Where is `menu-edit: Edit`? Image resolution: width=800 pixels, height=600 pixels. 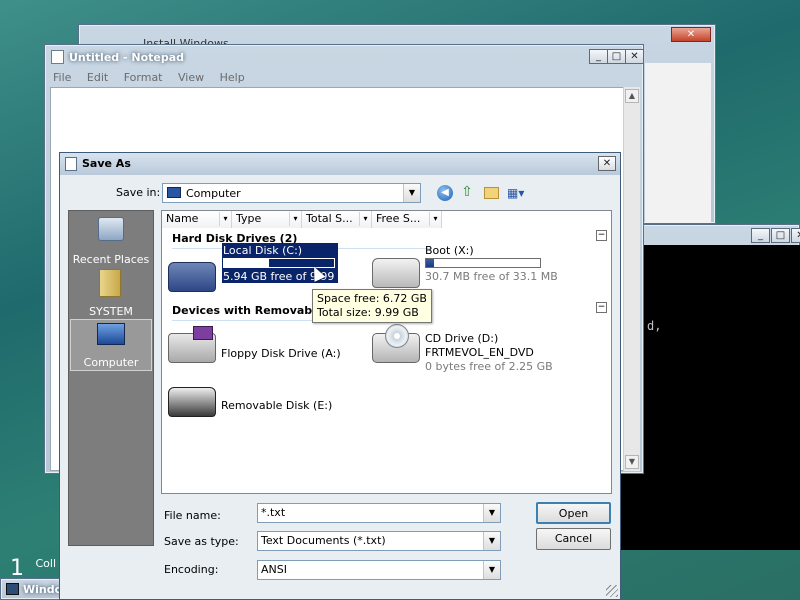 menu-edit: Edit is located at coordinates (97, 77).